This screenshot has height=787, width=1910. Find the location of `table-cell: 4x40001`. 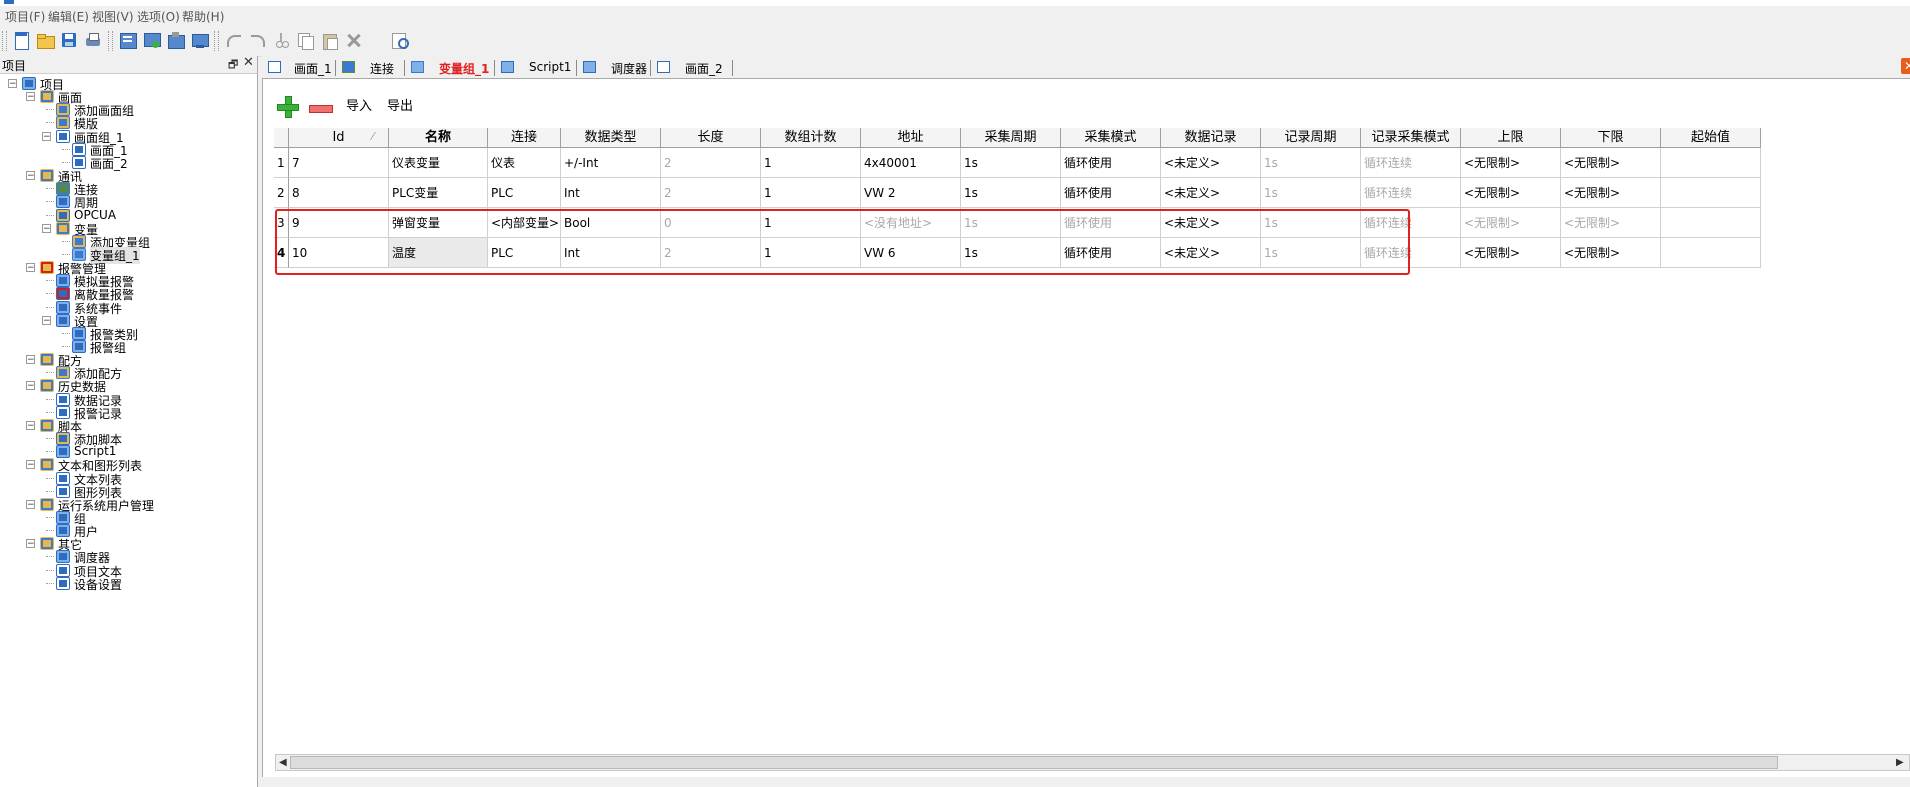

table-cell: 4x40001 is located at coordinates (911, 163).